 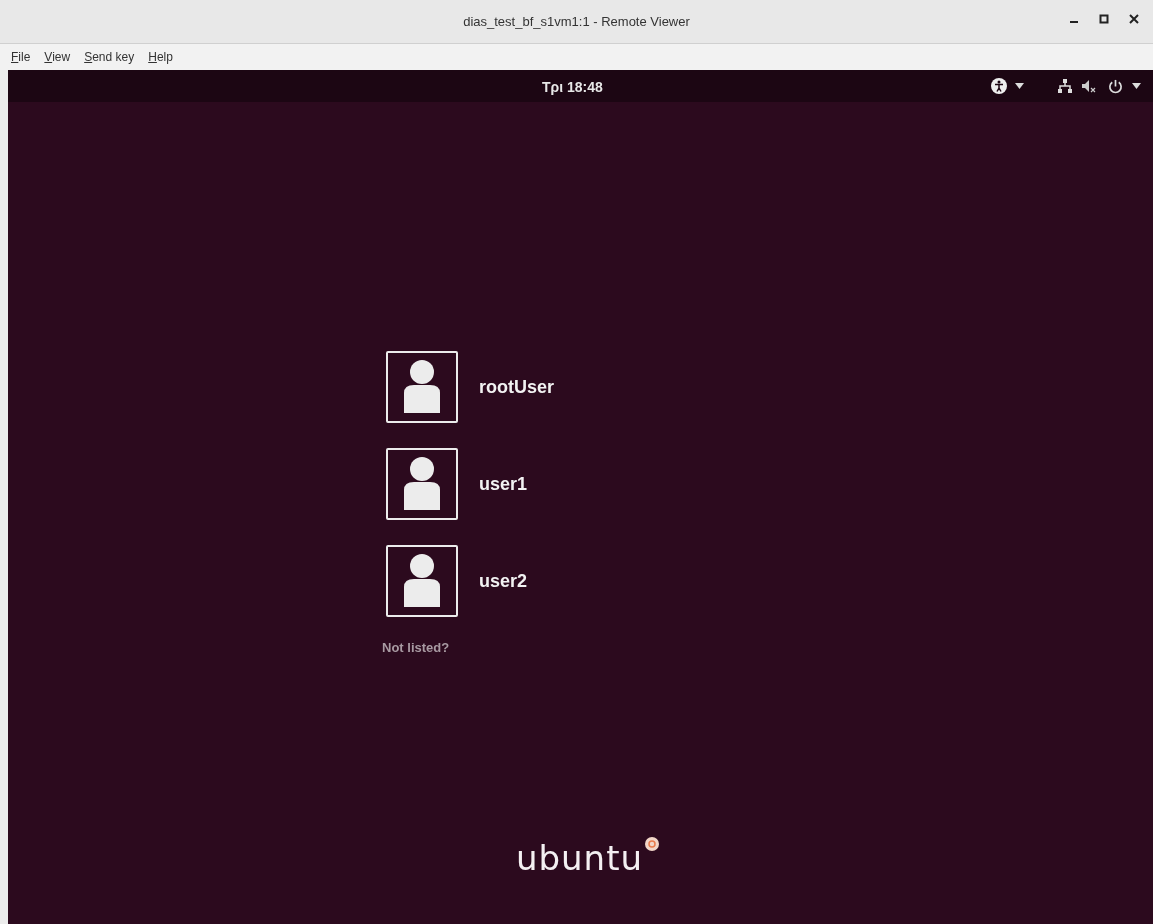 What do you see at coordinates (416, 648) in the screenshot?
I see `not-listed-link: Not listed?` at bounding box center [416, 648].